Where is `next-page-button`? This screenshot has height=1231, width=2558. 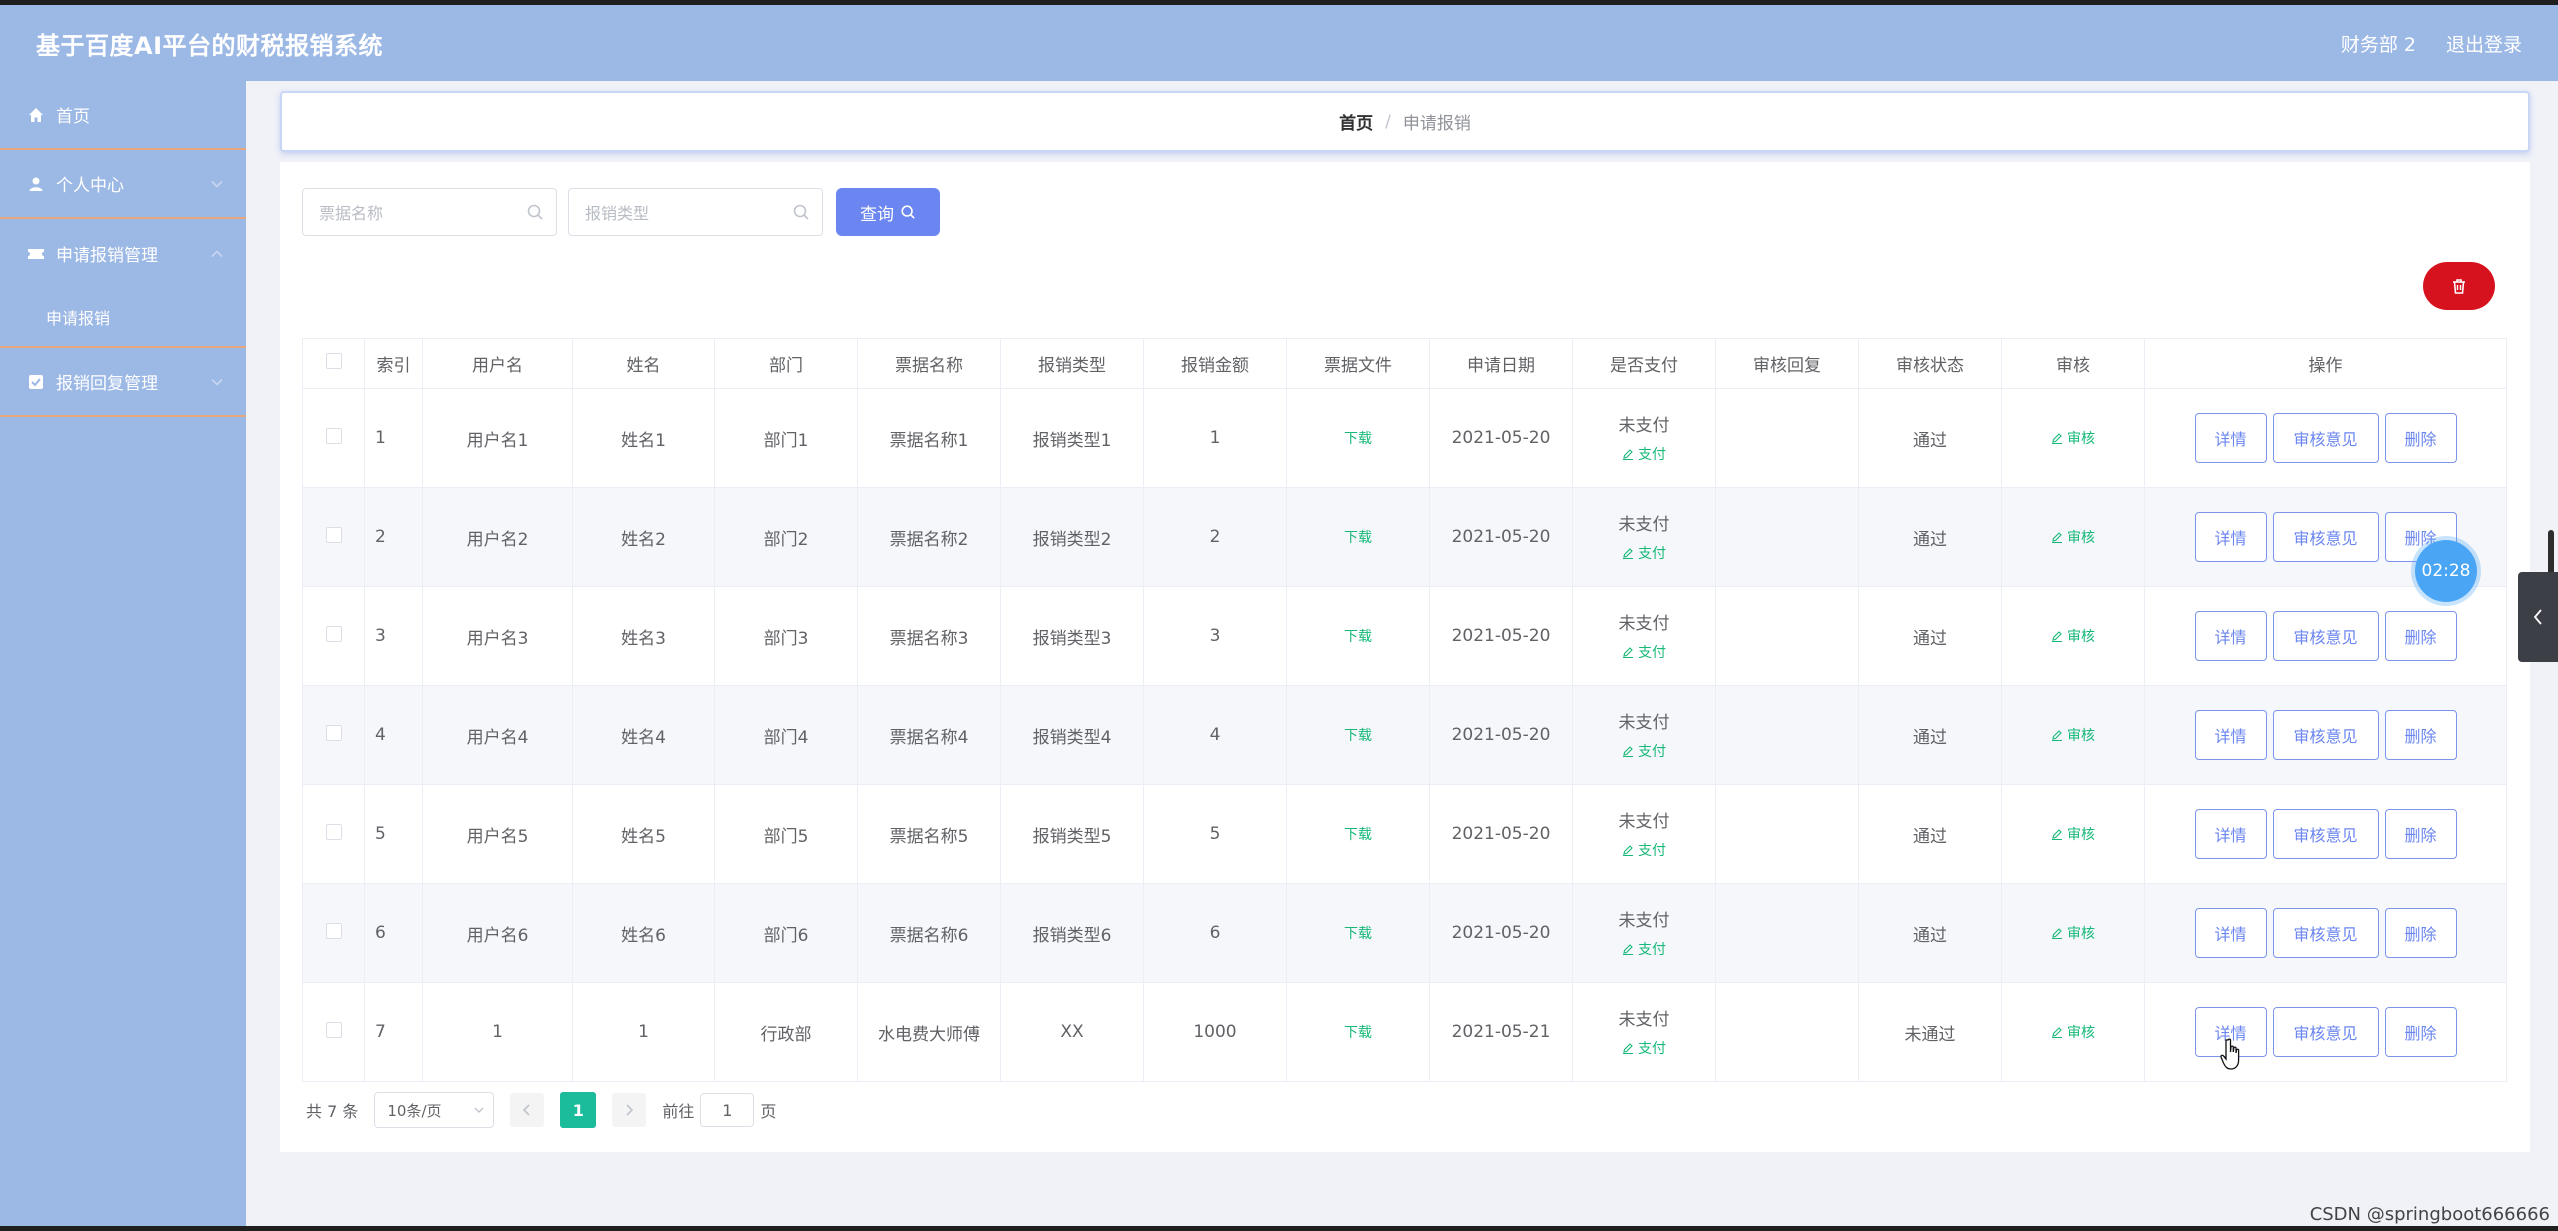 next-page-button is located at coordinates (629, 1110).